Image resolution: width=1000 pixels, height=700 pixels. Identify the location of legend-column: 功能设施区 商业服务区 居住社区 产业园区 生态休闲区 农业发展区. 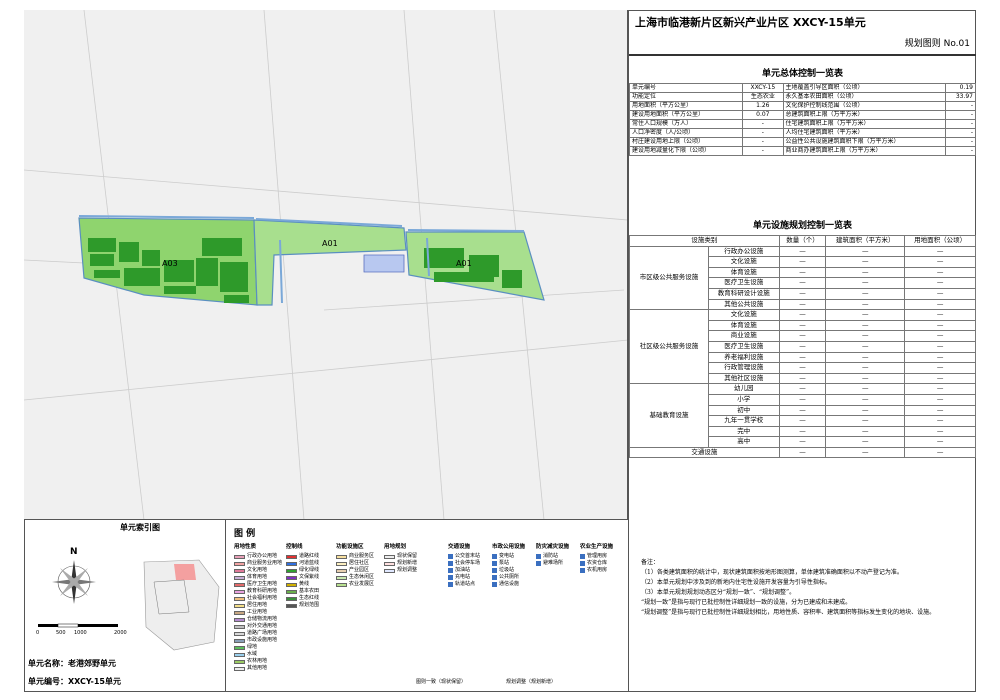
(355, 566).